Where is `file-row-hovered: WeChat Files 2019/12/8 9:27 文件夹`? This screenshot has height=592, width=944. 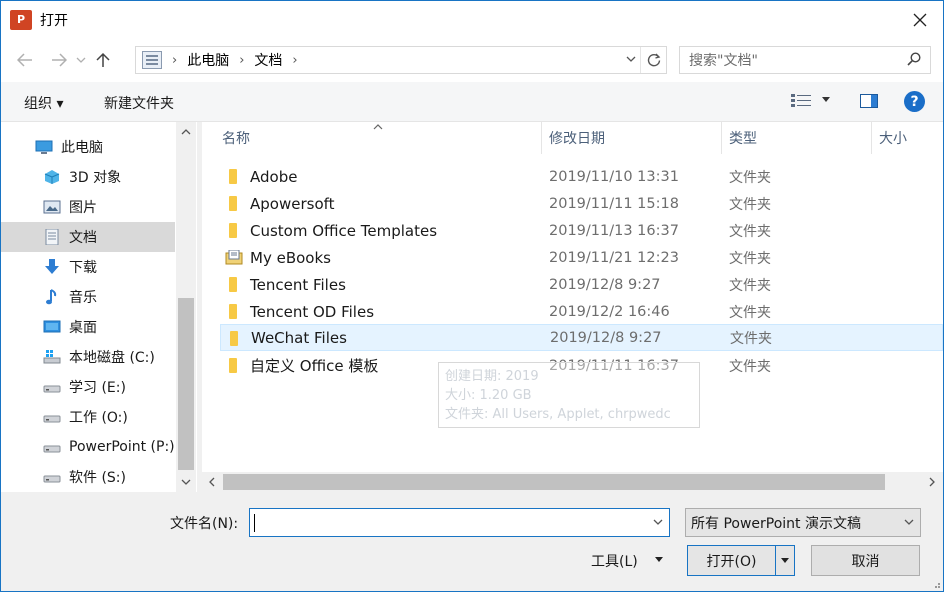
file-row-hovered: WeChat Files 2019/12/8 9:27 文件夹 is located at coordinates (581, 337).